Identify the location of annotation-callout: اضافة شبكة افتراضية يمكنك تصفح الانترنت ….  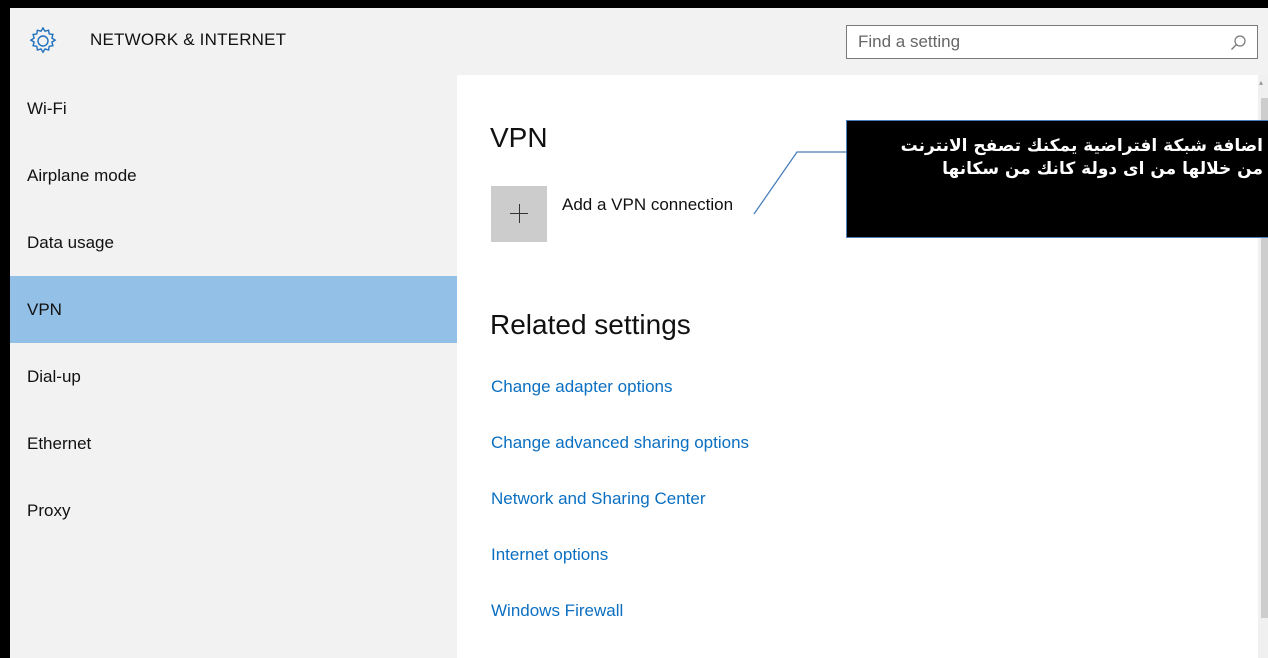
(1057, 179).